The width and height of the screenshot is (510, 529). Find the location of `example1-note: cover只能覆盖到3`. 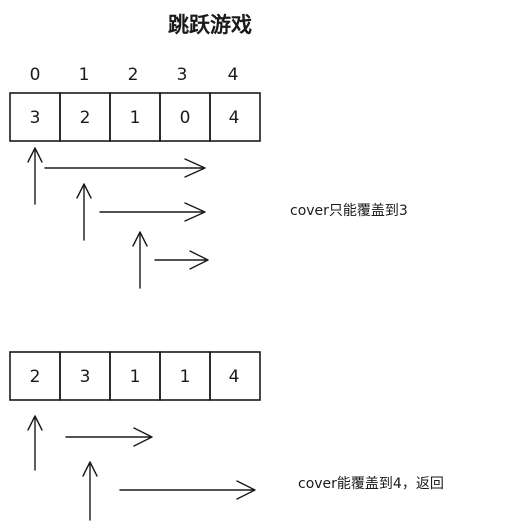

example1-note: cover只能覆盖到3 is located at coordinates (349, 211).